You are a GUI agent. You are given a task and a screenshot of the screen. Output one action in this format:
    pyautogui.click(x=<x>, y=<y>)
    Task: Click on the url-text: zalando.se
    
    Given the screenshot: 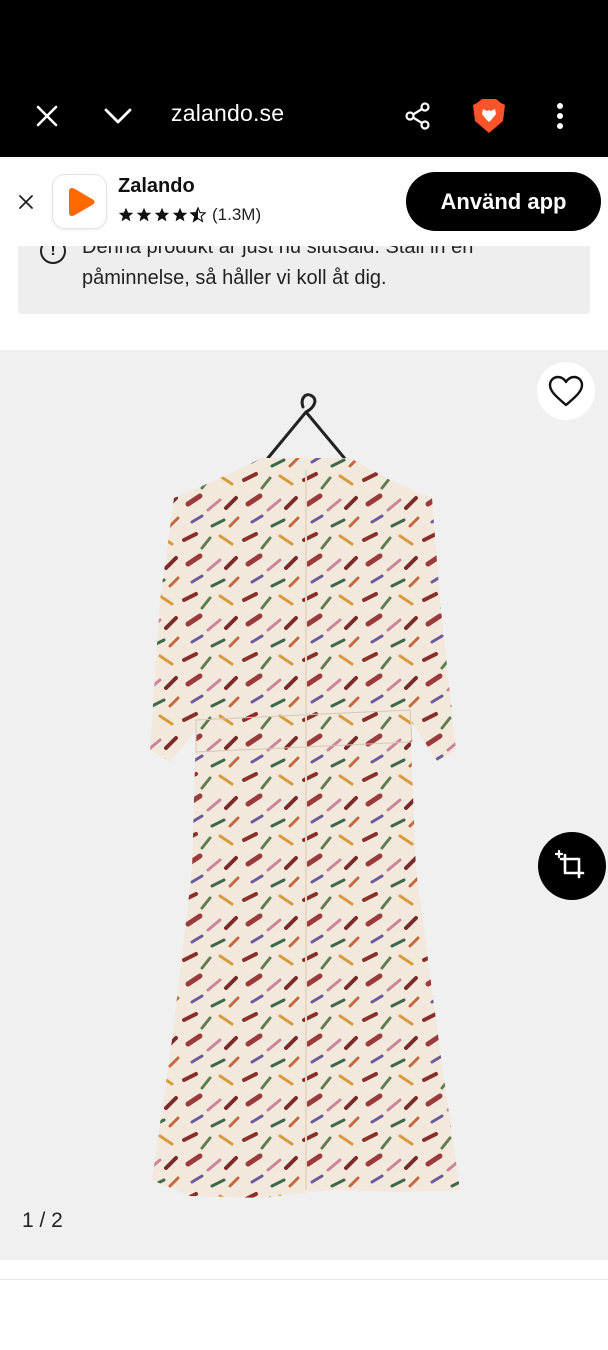 What is the action you would take?
    pyautogui.click(x=227, y=113)
    